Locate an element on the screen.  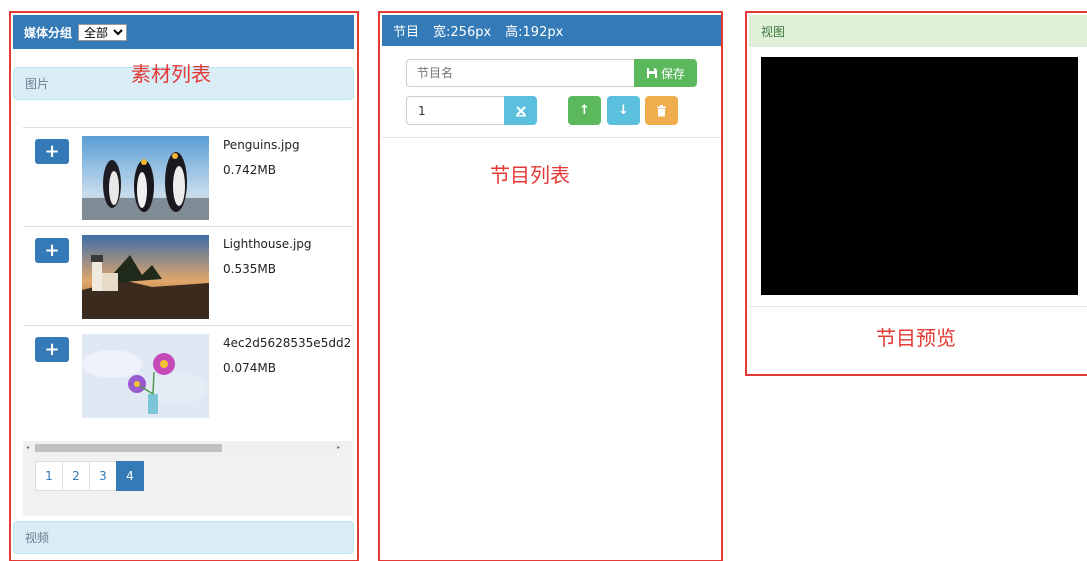
move-up-button: ↑ is located at coordinates (584, 110).